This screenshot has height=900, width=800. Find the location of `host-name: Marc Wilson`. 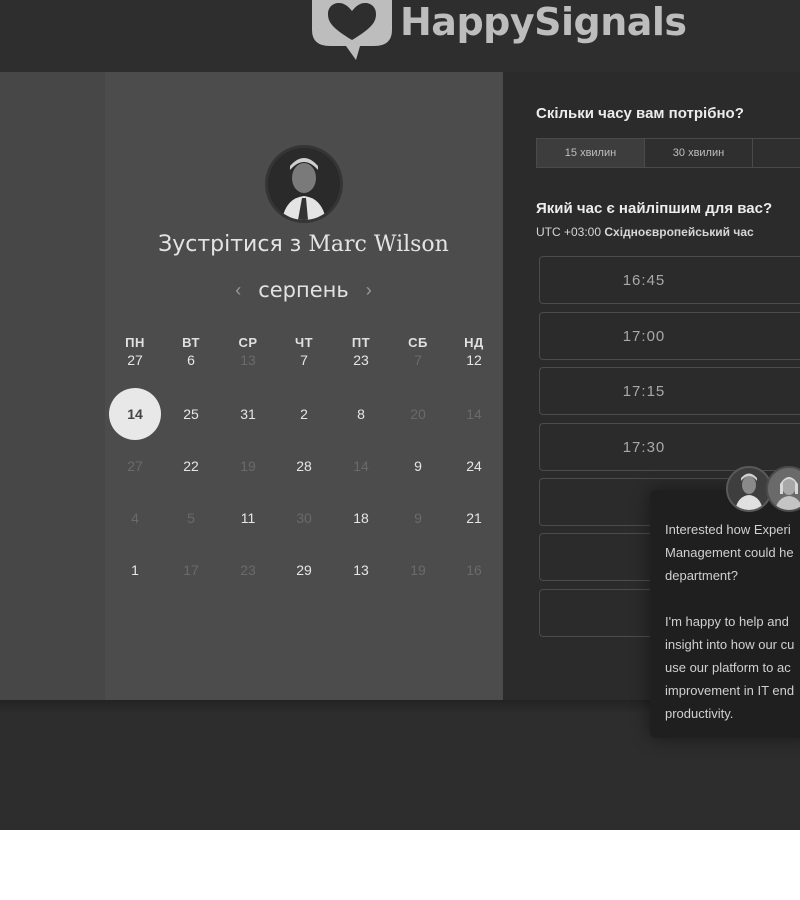

host-name: Marc Wilson is located at coordinates (378, 244).